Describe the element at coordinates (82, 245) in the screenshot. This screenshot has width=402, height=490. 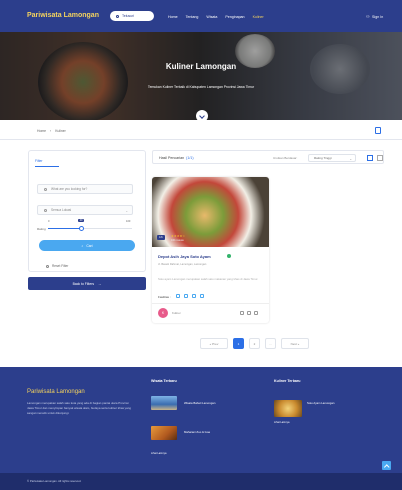
I see `search-icon: ⌕` at that location.